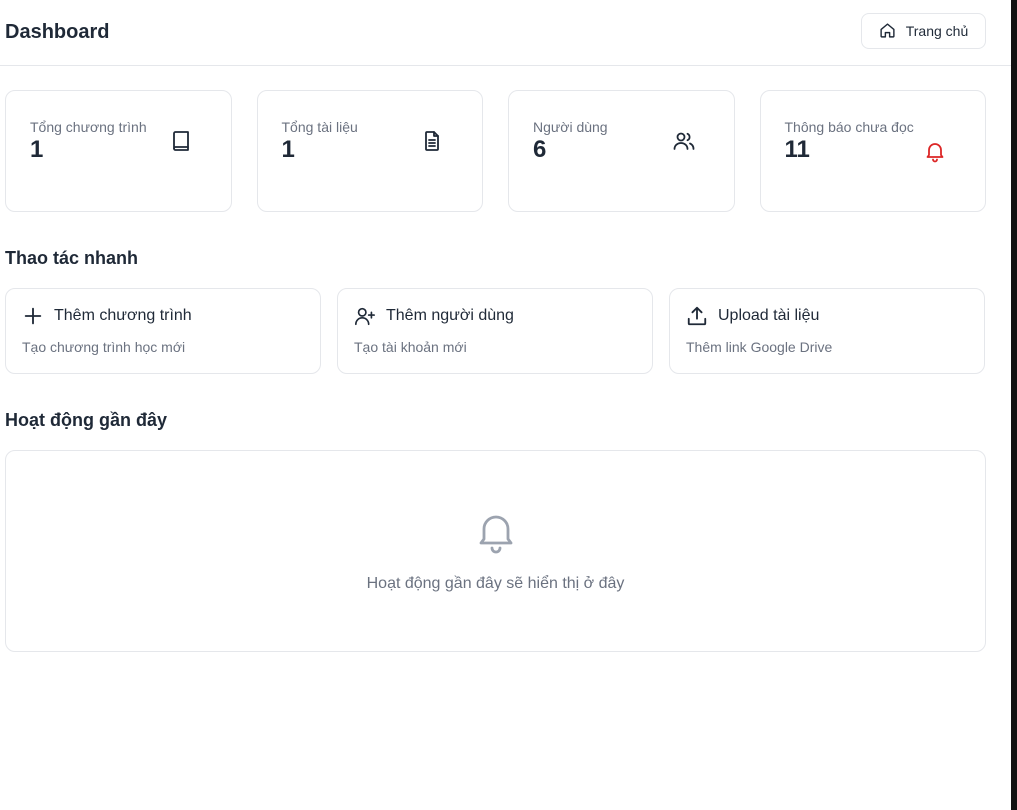 Image resolution: width=1017 pixels, height=810 pixels. Describe the element at coordinates (684, 141) in the screenshot. I see `users-icon` at that location.